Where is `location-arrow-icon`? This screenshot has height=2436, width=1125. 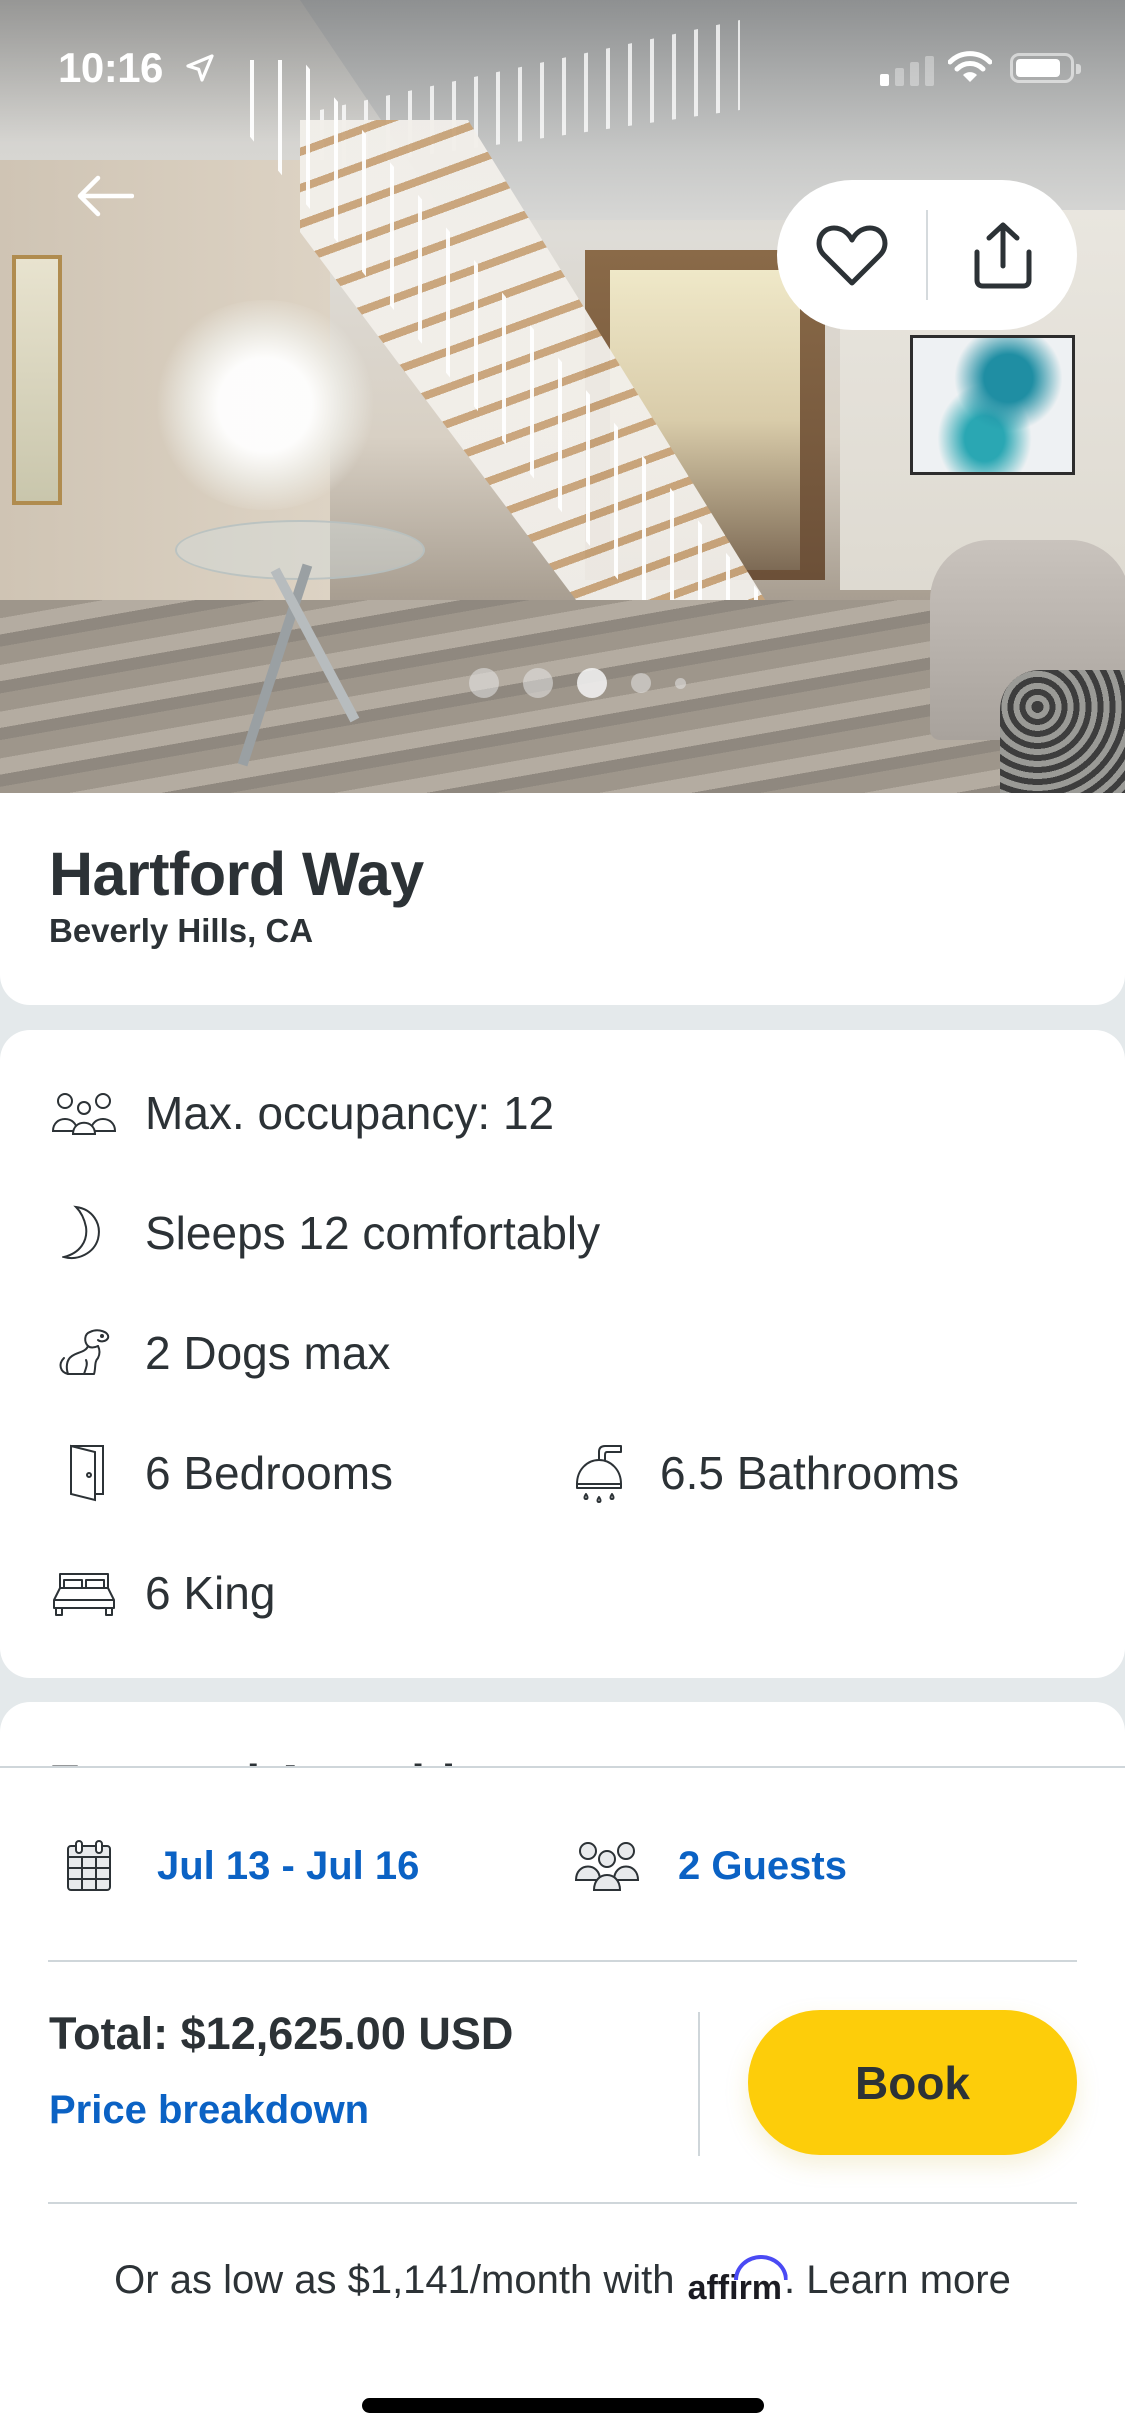
location-arrow-icon is located at coordinates (200, 68).